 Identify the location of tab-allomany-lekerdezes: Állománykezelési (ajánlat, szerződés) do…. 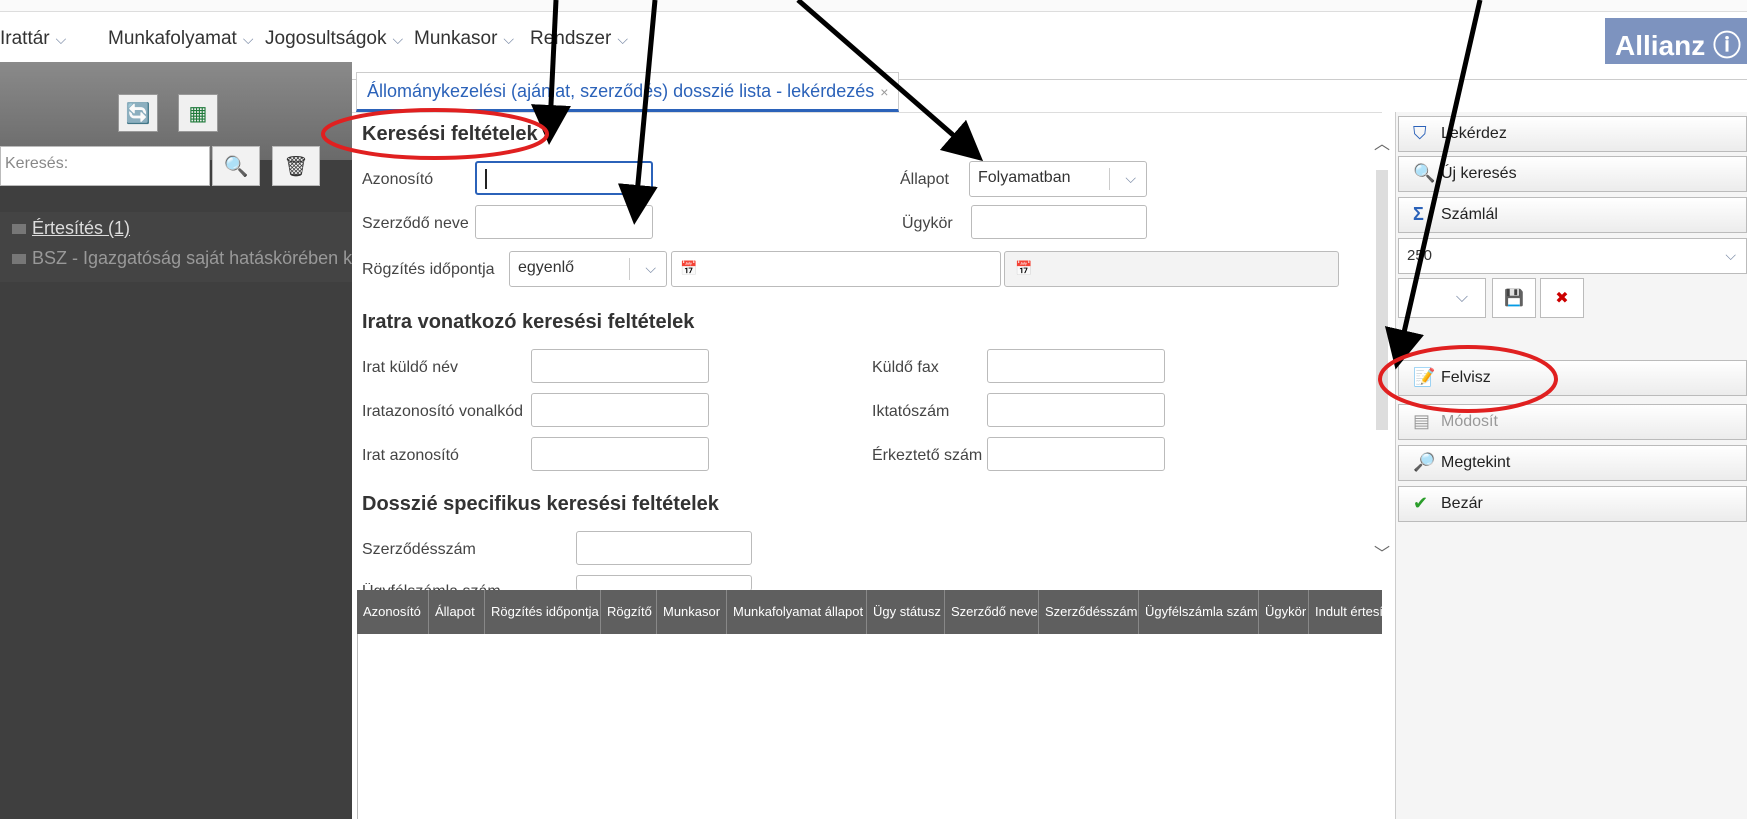
(628, 92).